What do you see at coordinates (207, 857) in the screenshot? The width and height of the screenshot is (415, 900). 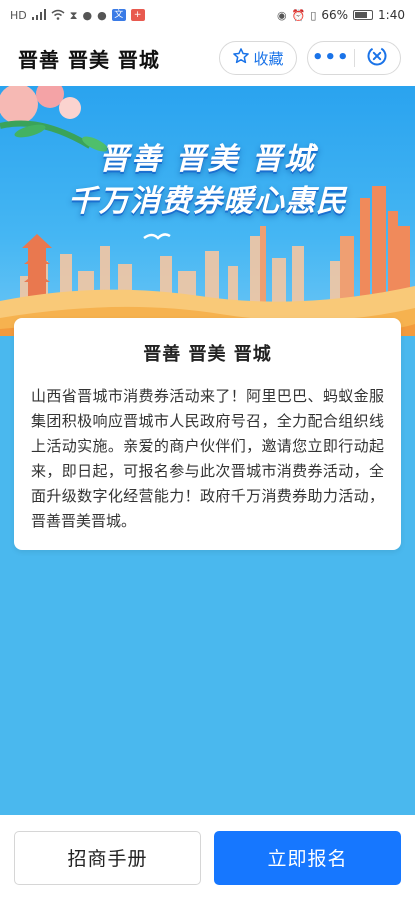 I see `bottom-action-bar: 招商手册 立即报名` at bounding box center [207, 857].